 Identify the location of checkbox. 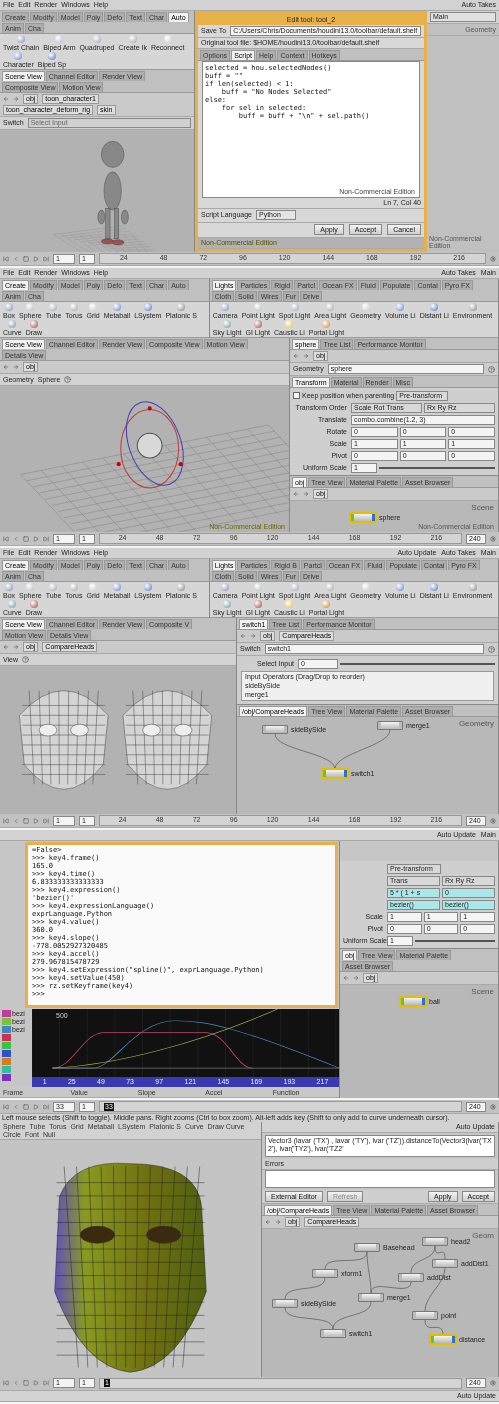
(296, 396).